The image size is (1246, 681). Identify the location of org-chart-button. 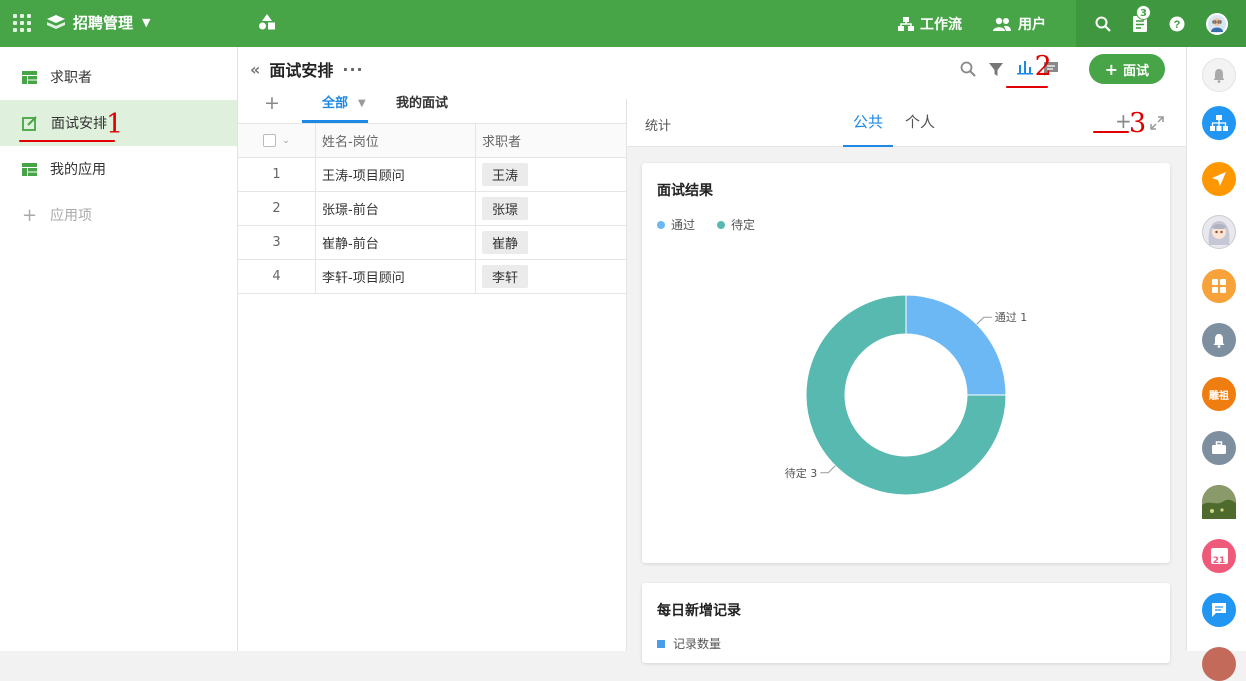
(1219, 123).